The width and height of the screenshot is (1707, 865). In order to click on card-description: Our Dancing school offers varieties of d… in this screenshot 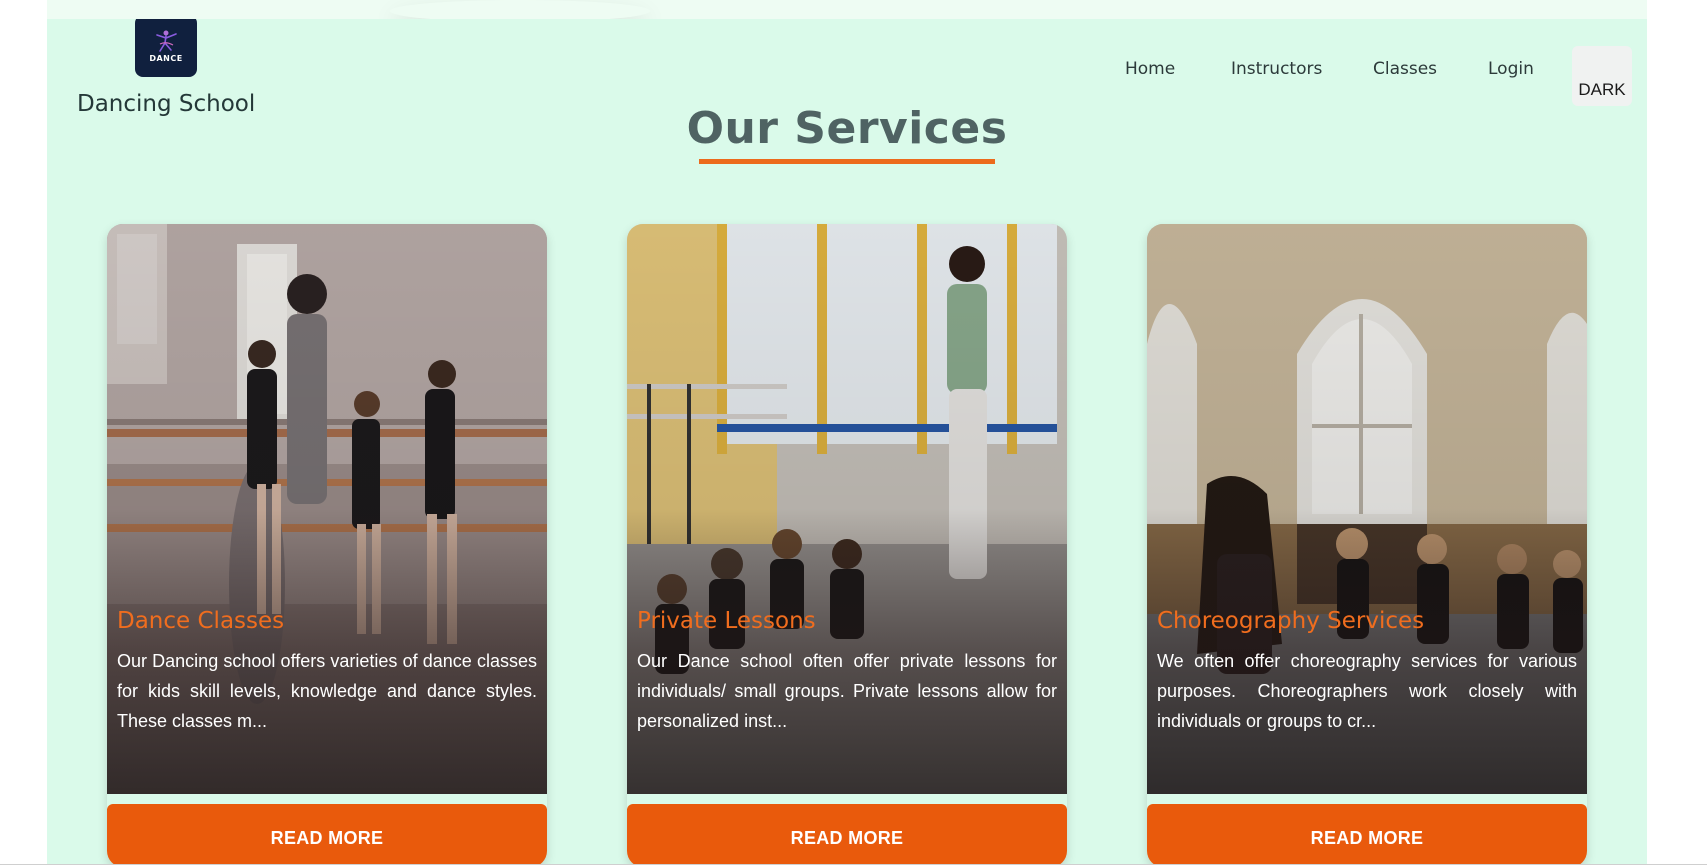, I will do `click(327, 691)`.